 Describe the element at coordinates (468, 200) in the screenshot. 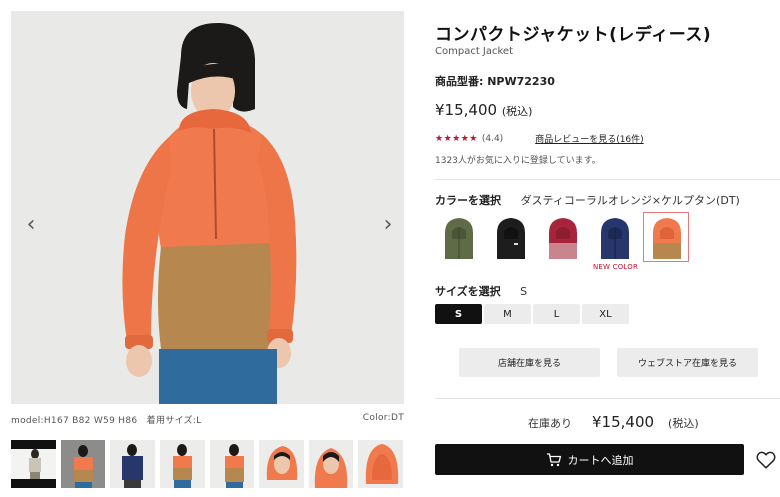

I see `color-label: カラーを選択` at that location.